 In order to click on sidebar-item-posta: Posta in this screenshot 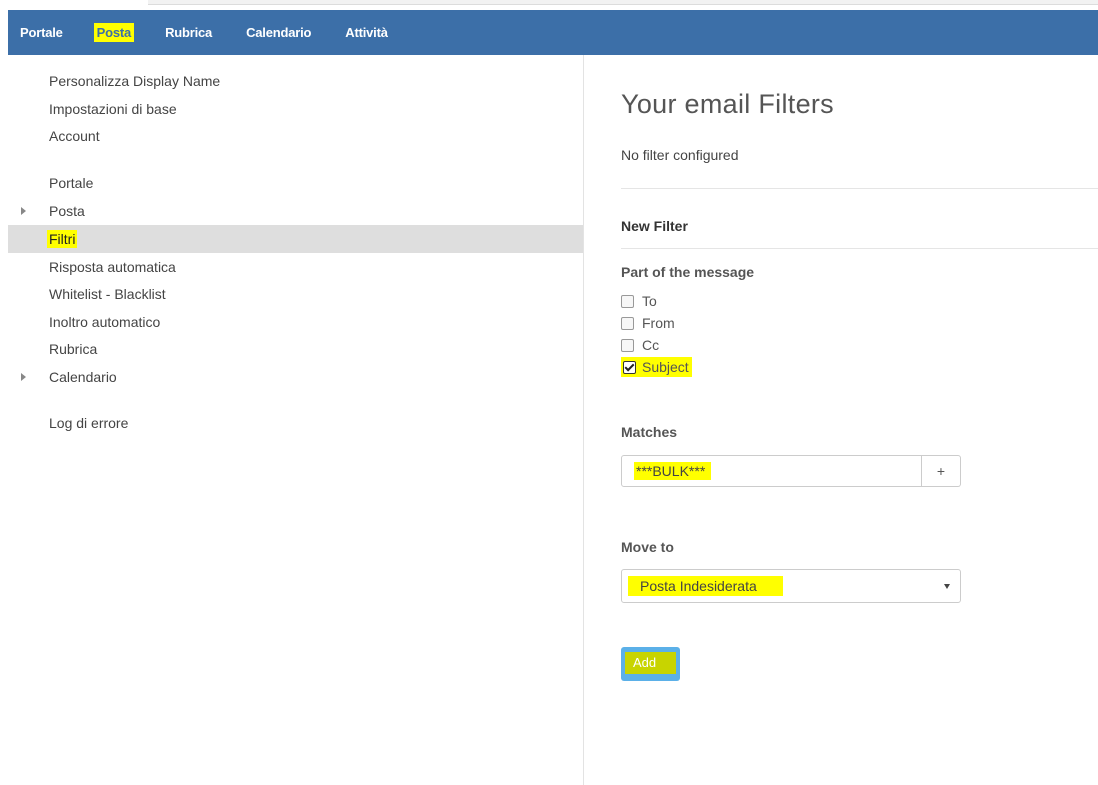, I will do `click(295, 211)`.